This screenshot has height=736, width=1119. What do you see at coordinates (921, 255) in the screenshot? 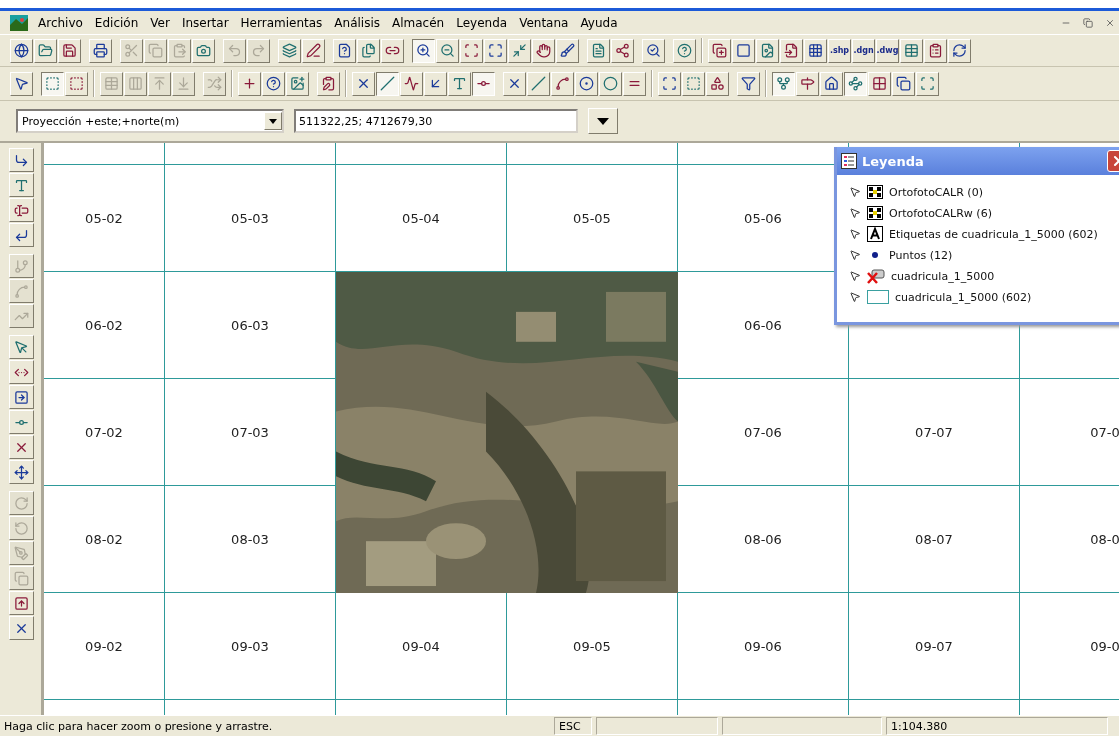
I see `layer-name: Puntos (12)` at bounding box center [921, 255].